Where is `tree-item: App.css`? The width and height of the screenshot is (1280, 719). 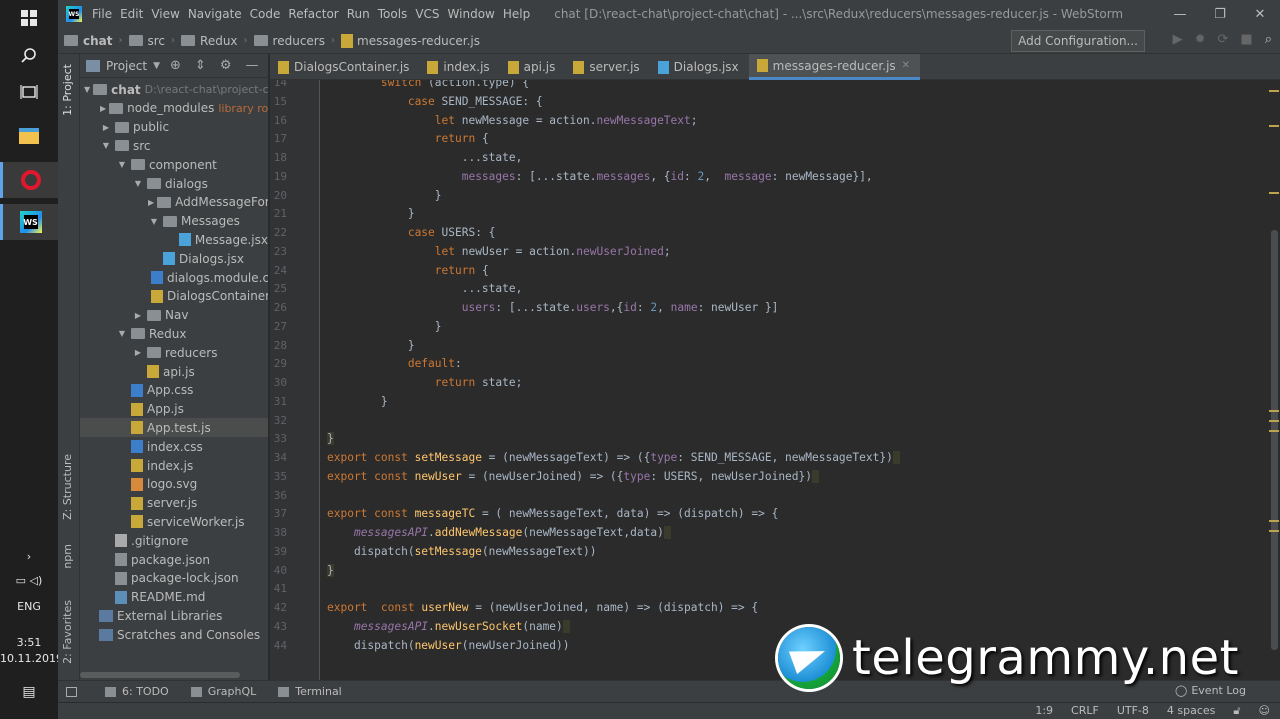 tree-item: App.css is located at coordinates (174, 390).